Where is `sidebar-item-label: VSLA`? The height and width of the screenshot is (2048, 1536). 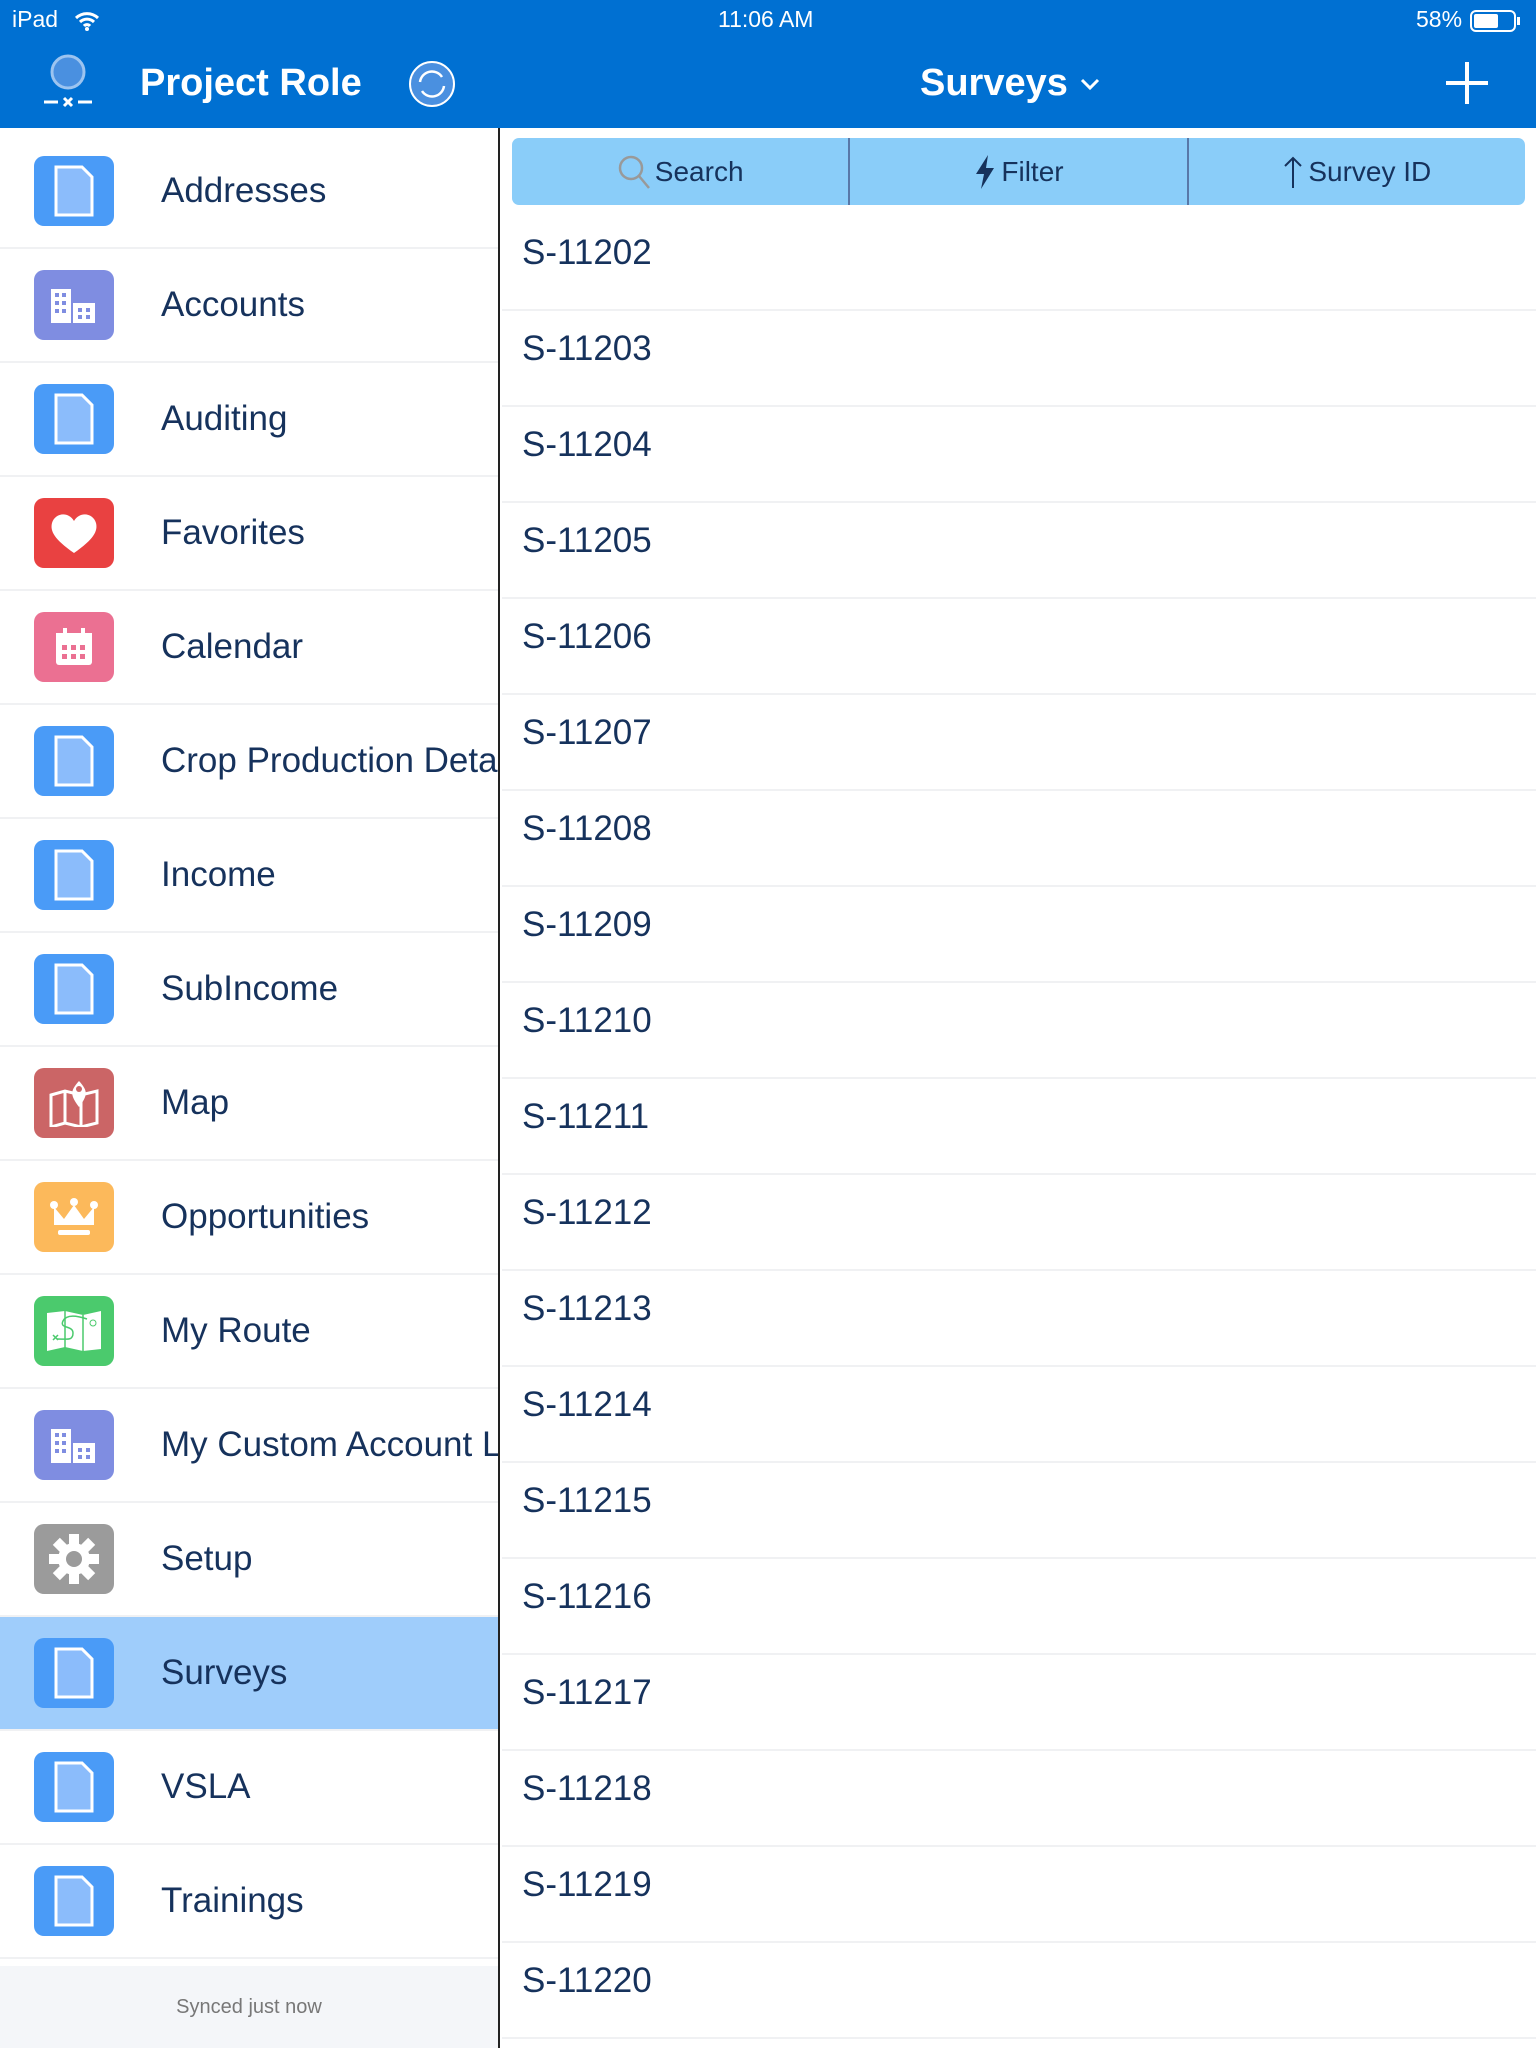 sidebar-item-label: VSLA is located at coordinates (206, 1786).